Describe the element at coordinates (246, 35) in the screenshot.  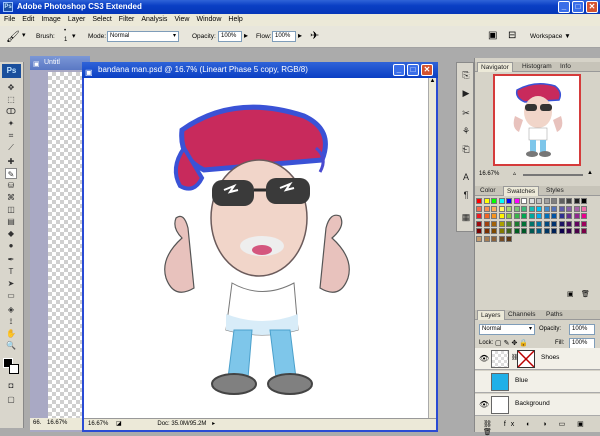
I see `opacity-slider-arrow-icon: ▸` at that location.